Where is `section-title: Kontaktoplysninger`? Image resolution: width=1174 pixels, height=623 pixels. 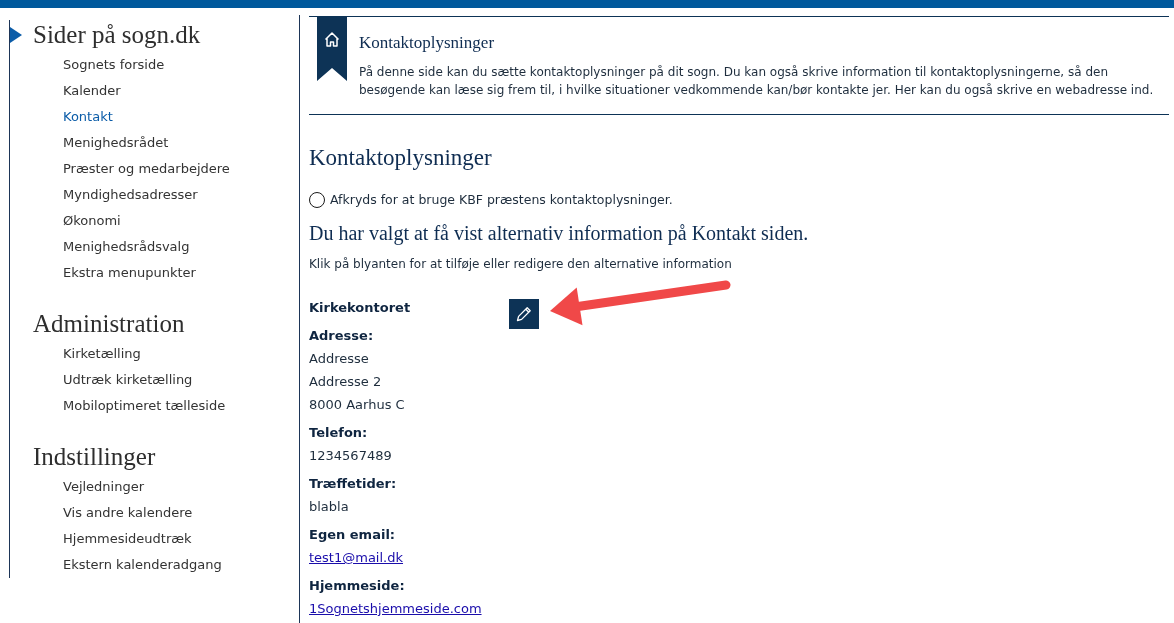
section-title: Kontaktoplysninger is located at coordinates (401, 158).